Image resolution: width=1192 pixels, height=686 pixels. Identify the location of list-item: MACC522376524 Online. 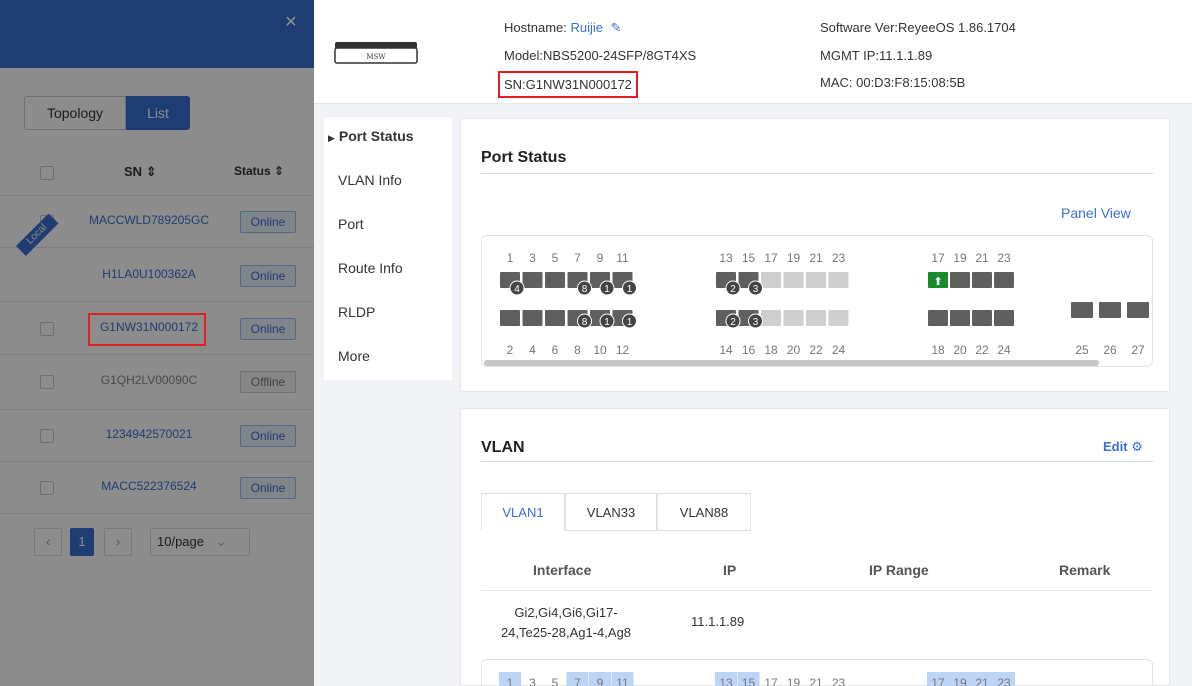
(157, 488).